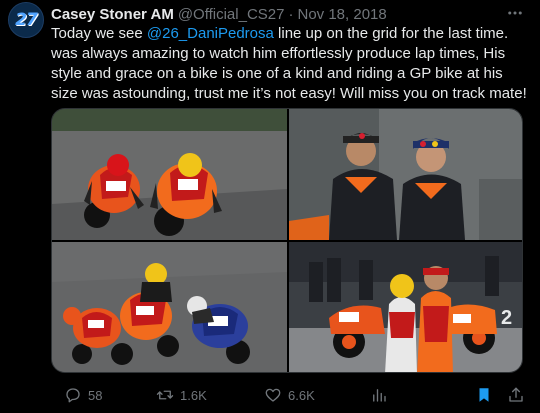  I want to click on bookmark-button, so click(484, 395).